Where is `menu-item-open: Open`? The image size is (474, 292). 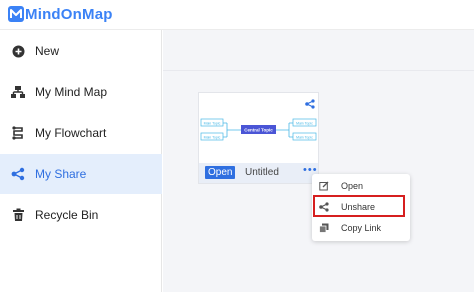 menu-item-open: Open is located at coordinates (361, 186).